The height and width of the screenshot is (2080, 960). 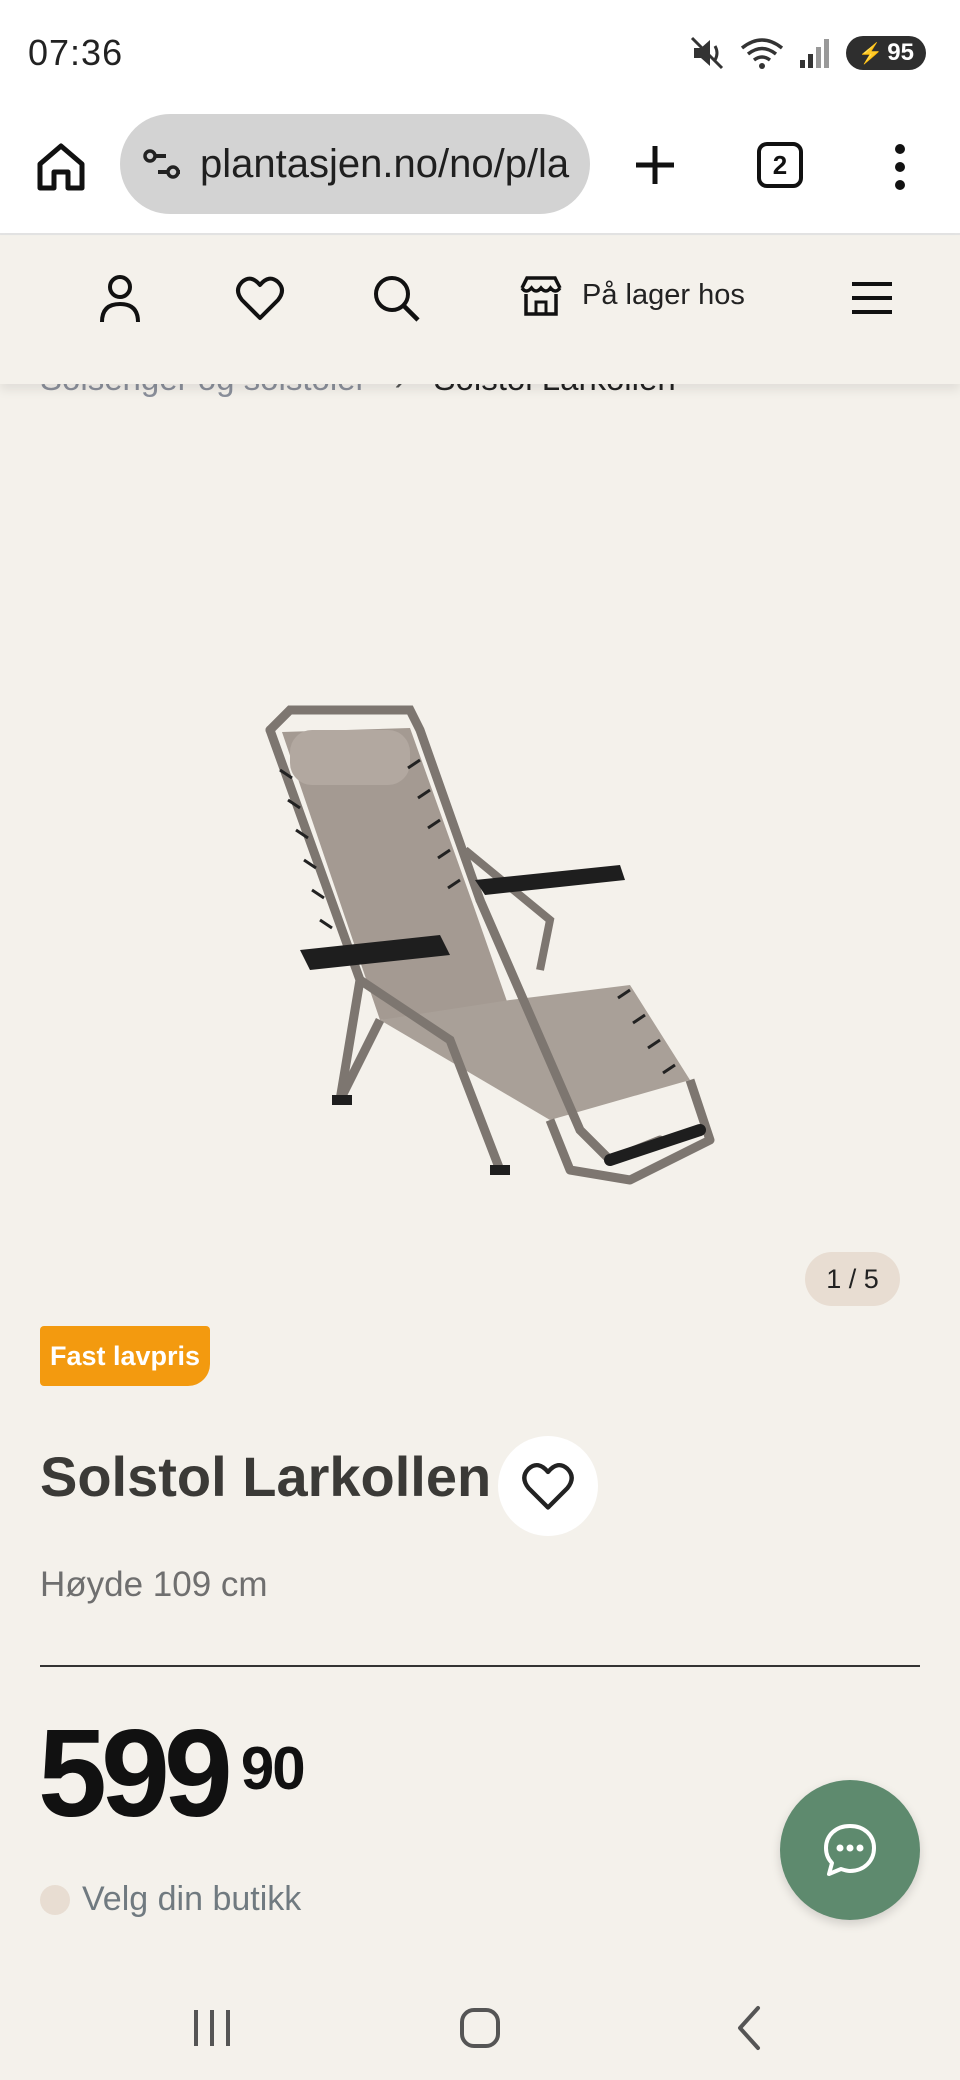 I want to click on divider, so click(x=480, y=1666).